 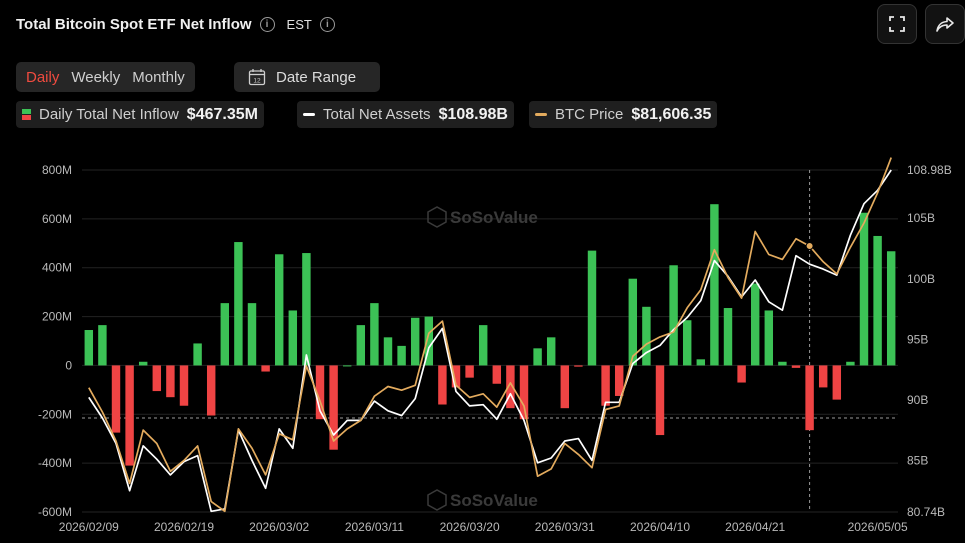 What do you see at coordinates (109, 114) in the screenshot?
I see `legend-label: Daily Total Net Inflow` at bounding box center [109, 114].